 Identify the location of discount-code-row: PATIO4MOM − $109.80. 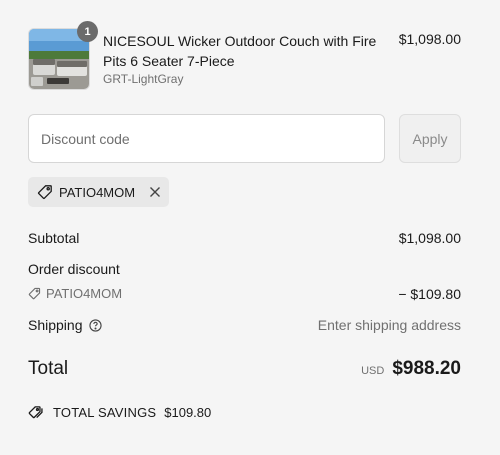
(244, 294).